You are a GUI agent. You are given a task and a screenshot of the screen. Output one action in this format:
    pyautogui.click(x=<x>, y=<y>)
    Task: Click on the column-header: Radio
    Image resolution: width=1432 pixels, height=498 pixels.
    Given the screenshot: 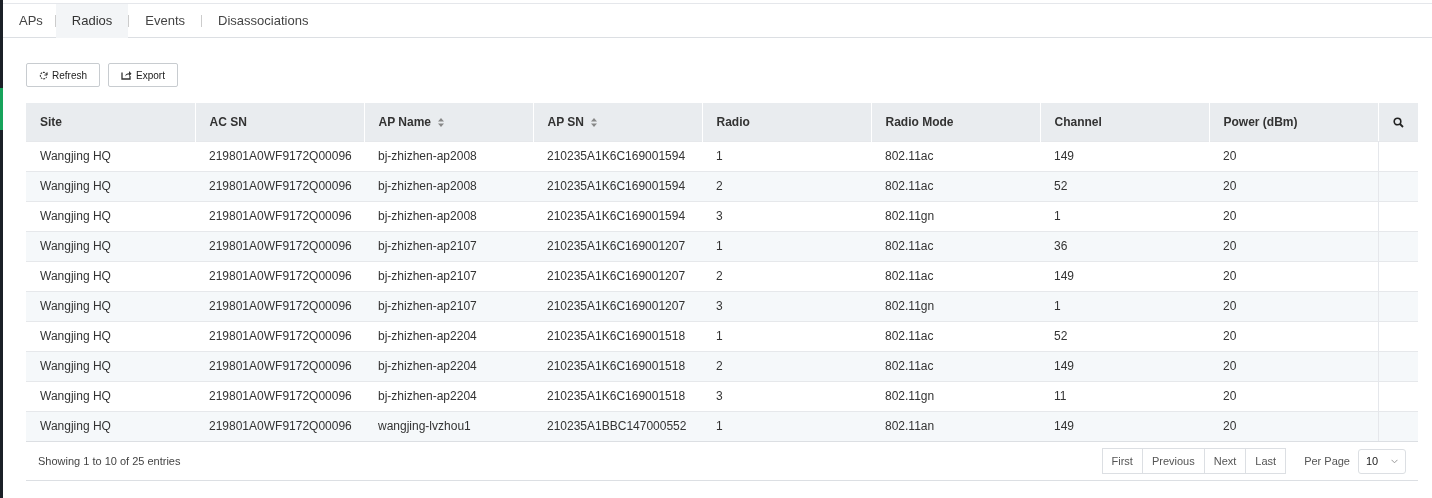 What is the action you would take?
    pyautogui.click(x=786, y=122)
    